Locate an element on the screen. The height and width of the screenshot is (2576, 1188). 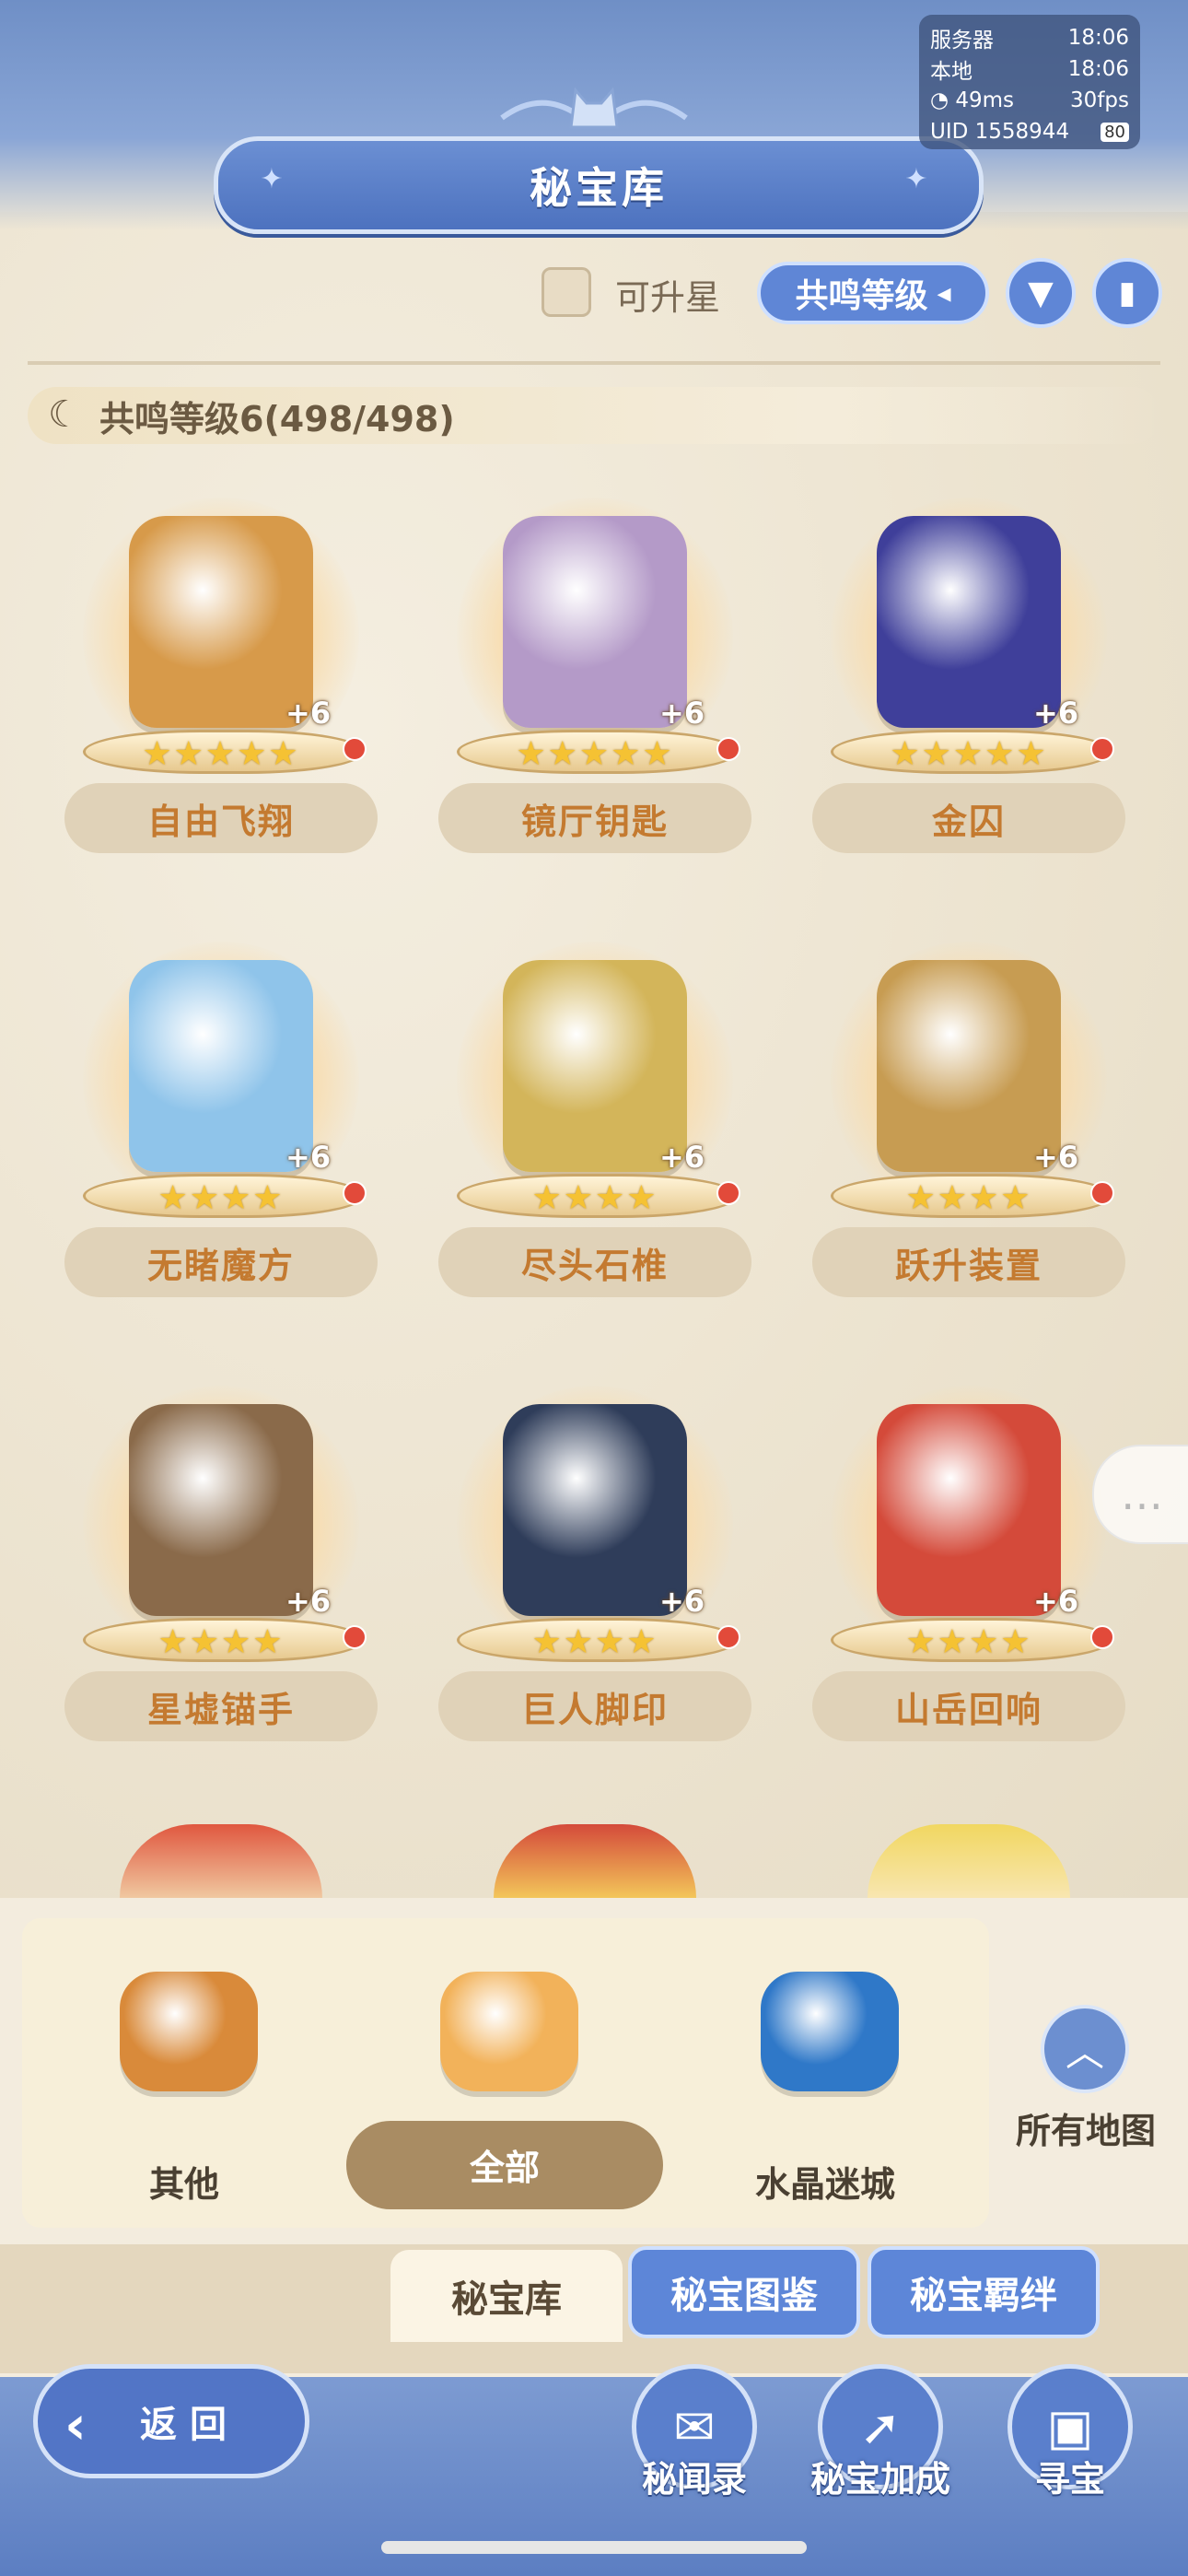
local-time: 18:06 is located at coordinates (1098, 69).